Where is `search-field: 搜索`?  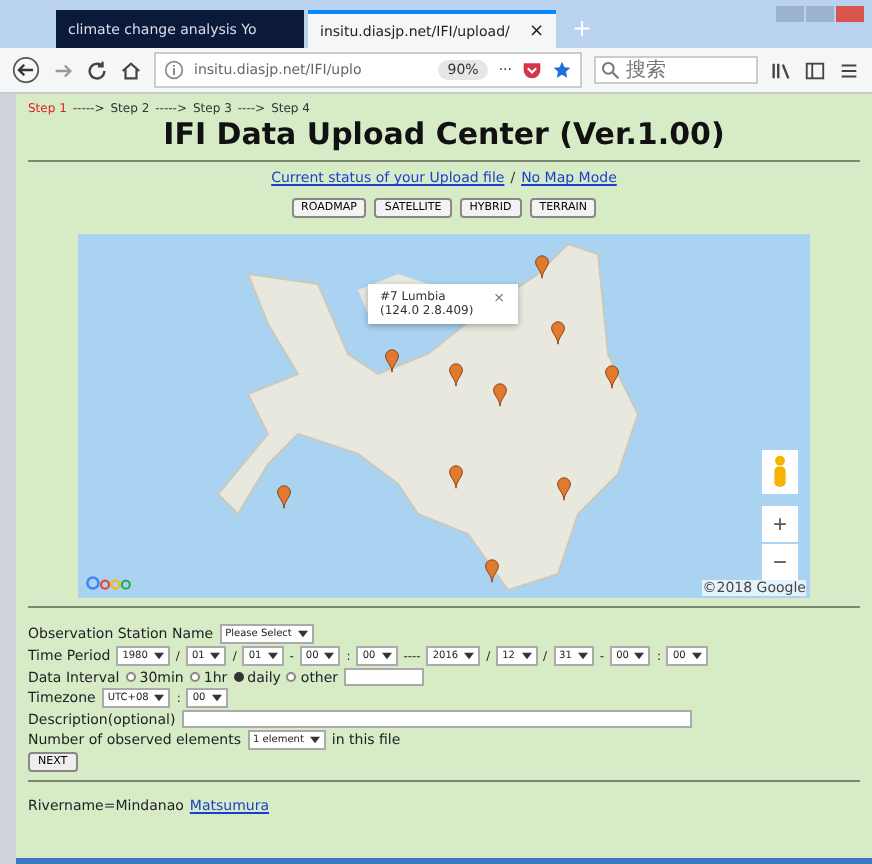 search-field: 搜索 is located at coordinates (676, 70).